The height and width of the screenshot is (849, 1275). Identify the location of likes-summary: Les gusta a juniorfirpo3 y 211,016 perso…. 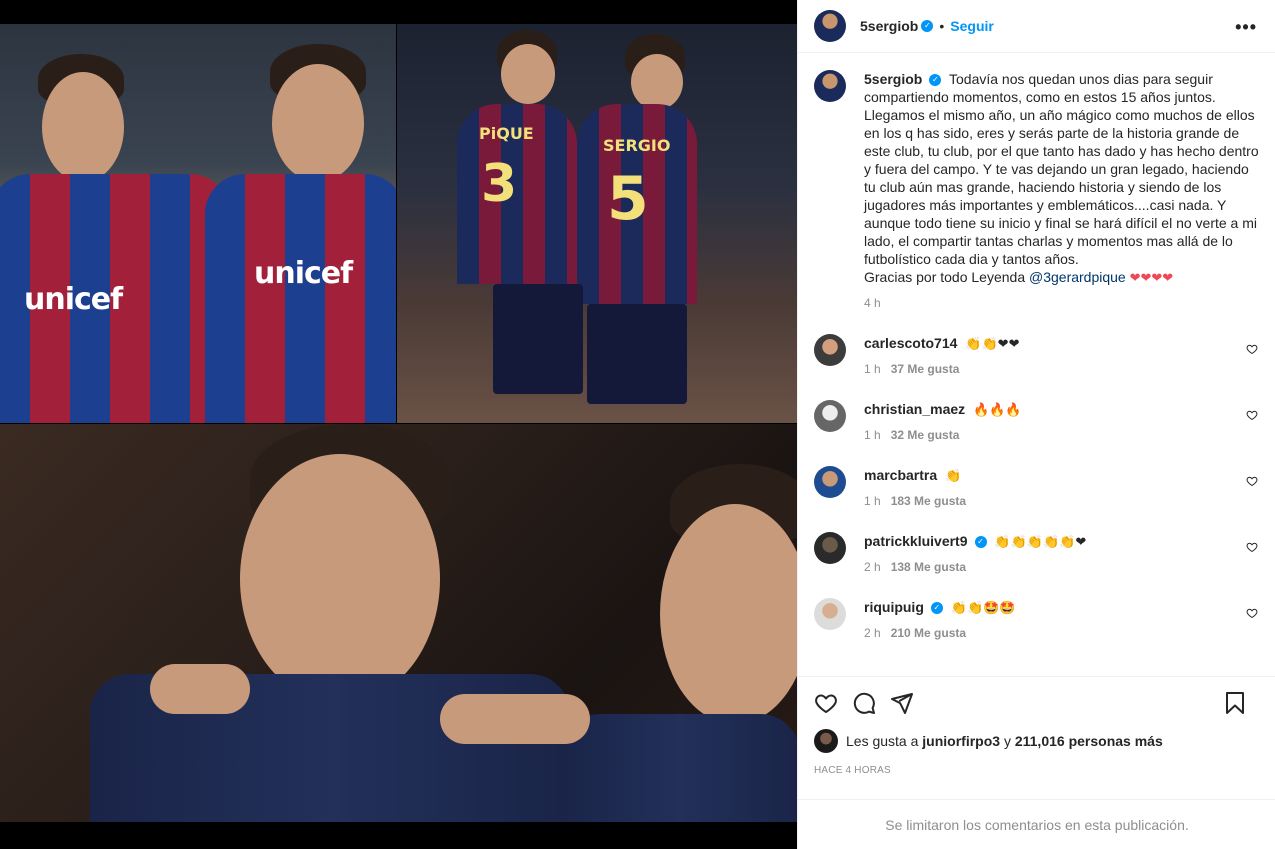
(1037, 741).